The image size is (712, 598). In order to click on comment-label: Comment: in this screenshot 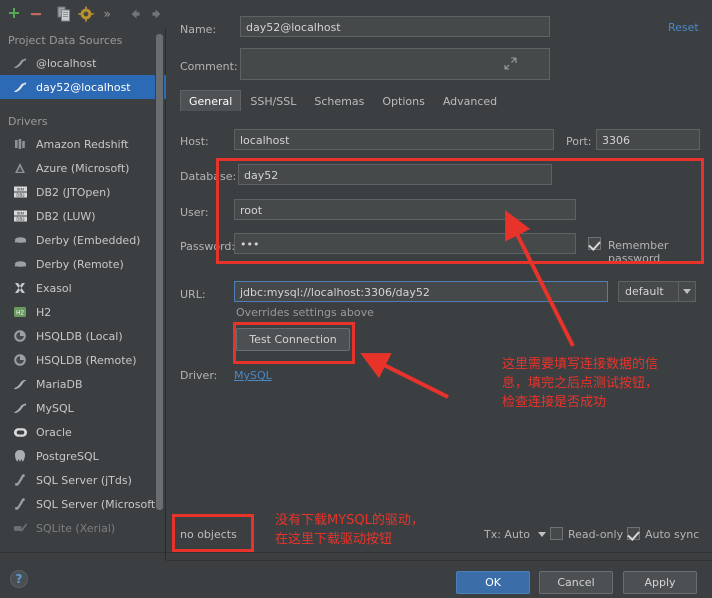, I will do `click(209, 66)`.